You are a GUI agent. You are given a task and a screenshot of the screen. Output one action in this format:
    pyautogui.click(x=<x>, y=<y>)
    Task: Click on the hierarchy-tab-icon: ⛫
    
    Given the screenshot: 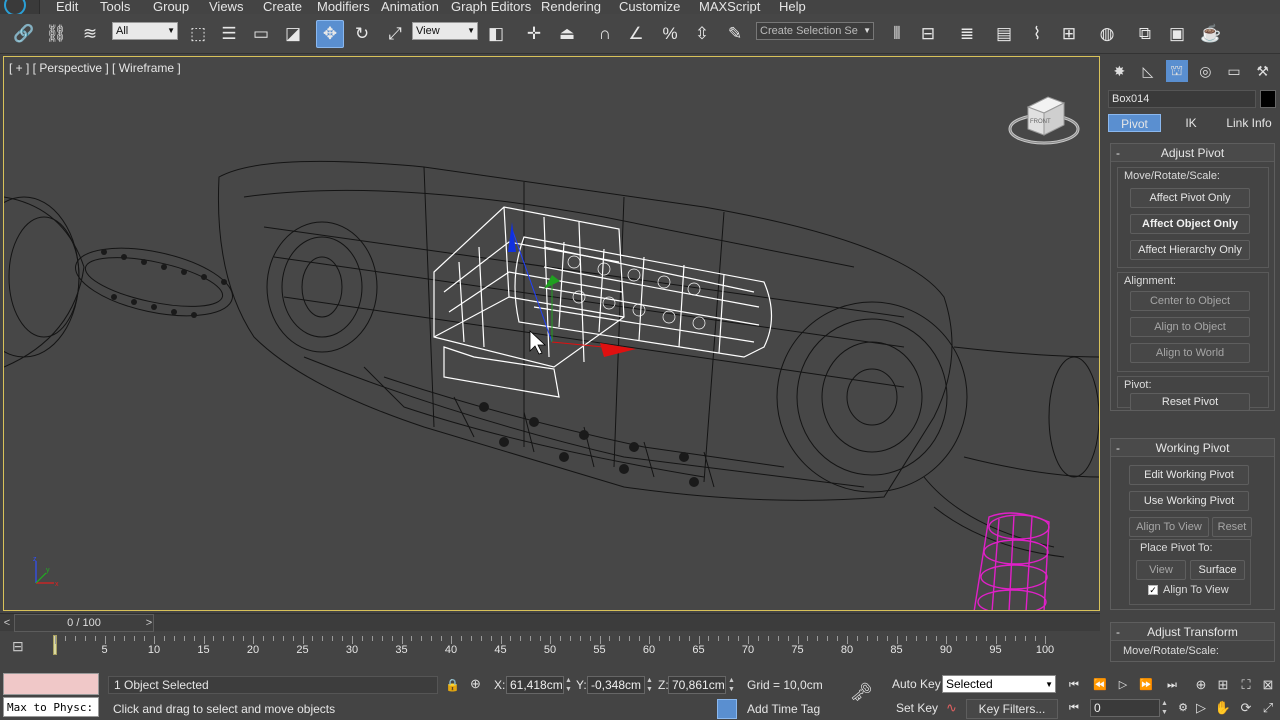 What is the action you would take?
    pyautogui.click(x=1176, y=71)
    